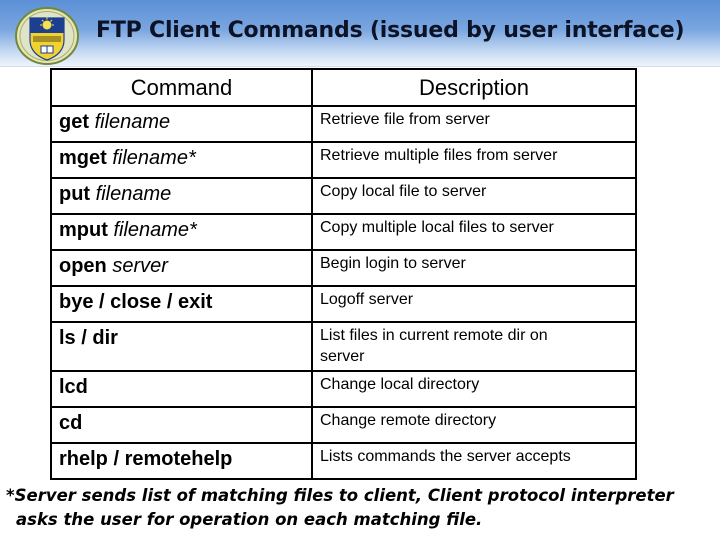  I want to click on command-keyword: rhelp / remotehelp, so click(146, 459).